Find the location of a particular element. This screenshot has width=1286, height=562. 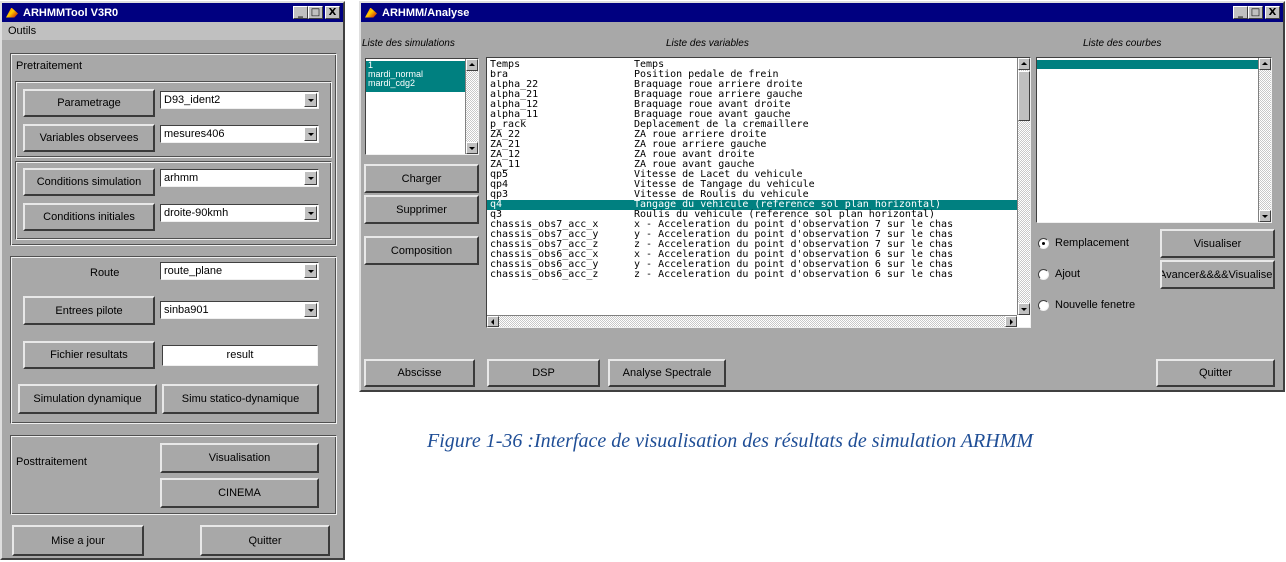

scroll-left-icon is located at coordinates (493, 321).